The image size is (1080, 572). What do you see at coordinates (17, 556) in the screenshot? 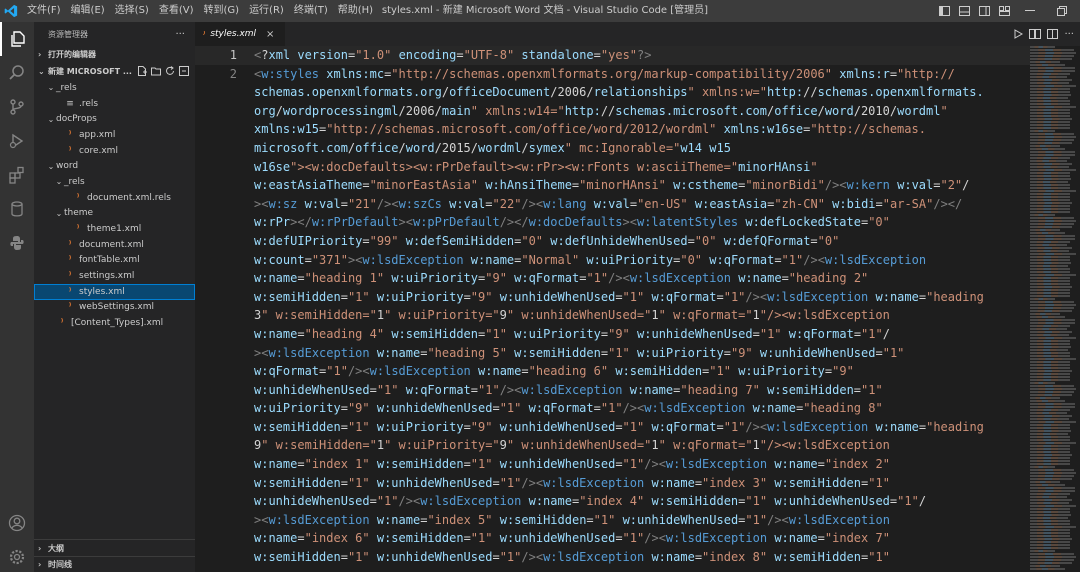
I see `gear-icon` at bounding box center [17, 556].